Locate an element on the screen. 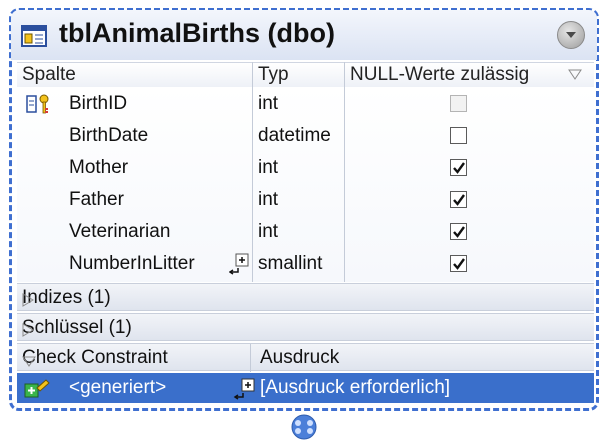  indexes-section: Indizes (1) is located at coordinates (305, 297).